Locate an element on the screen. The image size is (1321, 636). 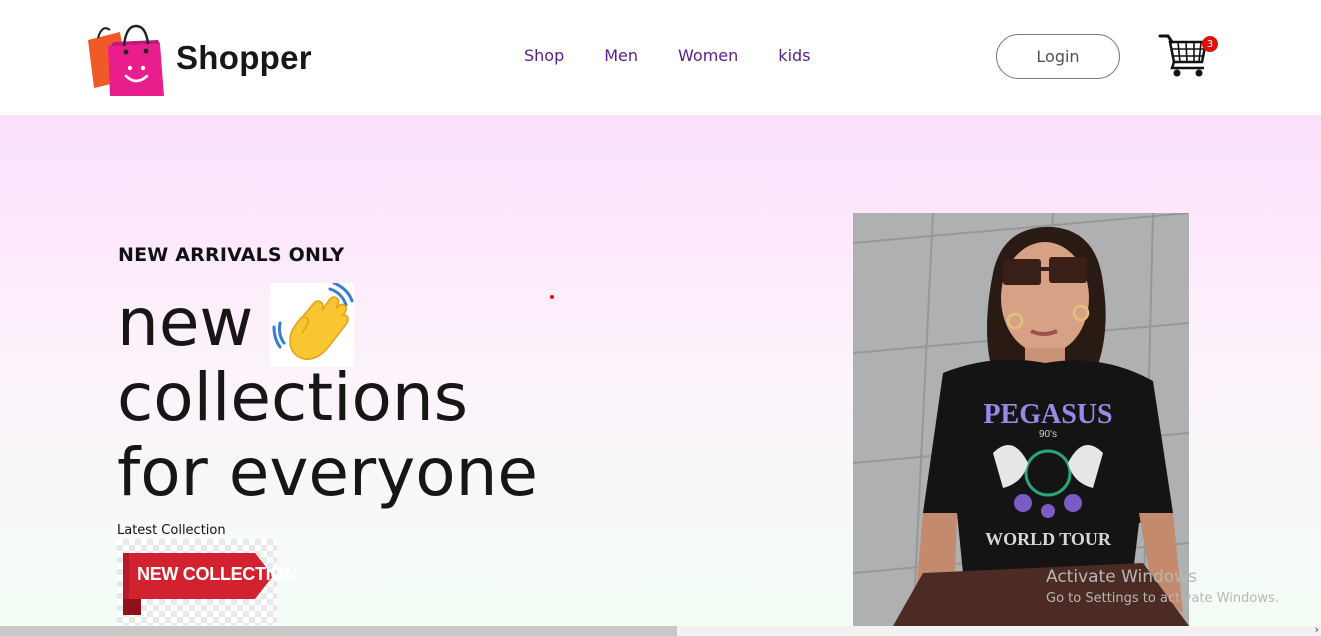
waving-hand-icon is located at coordinates (312, 324).